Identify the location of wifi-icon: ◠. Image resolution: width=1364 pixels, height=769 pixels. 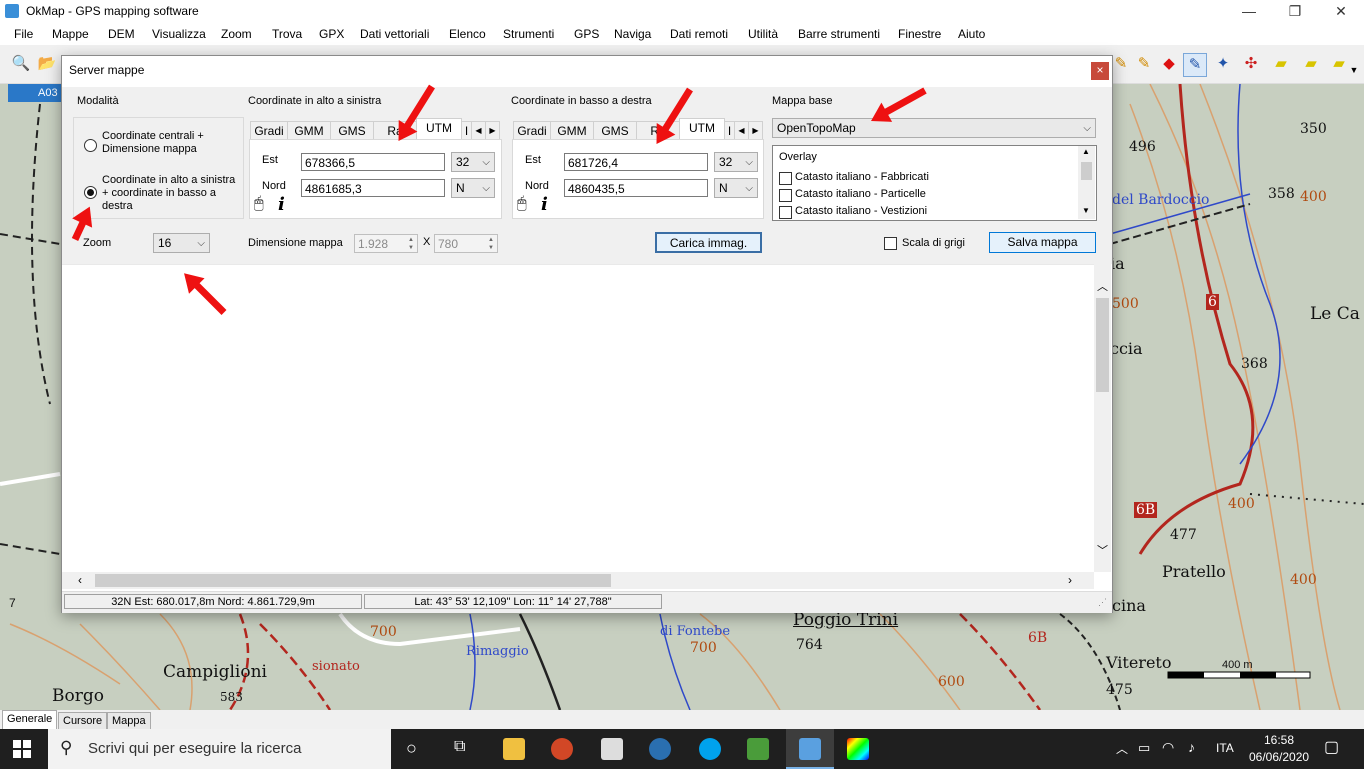
(1168, 747).